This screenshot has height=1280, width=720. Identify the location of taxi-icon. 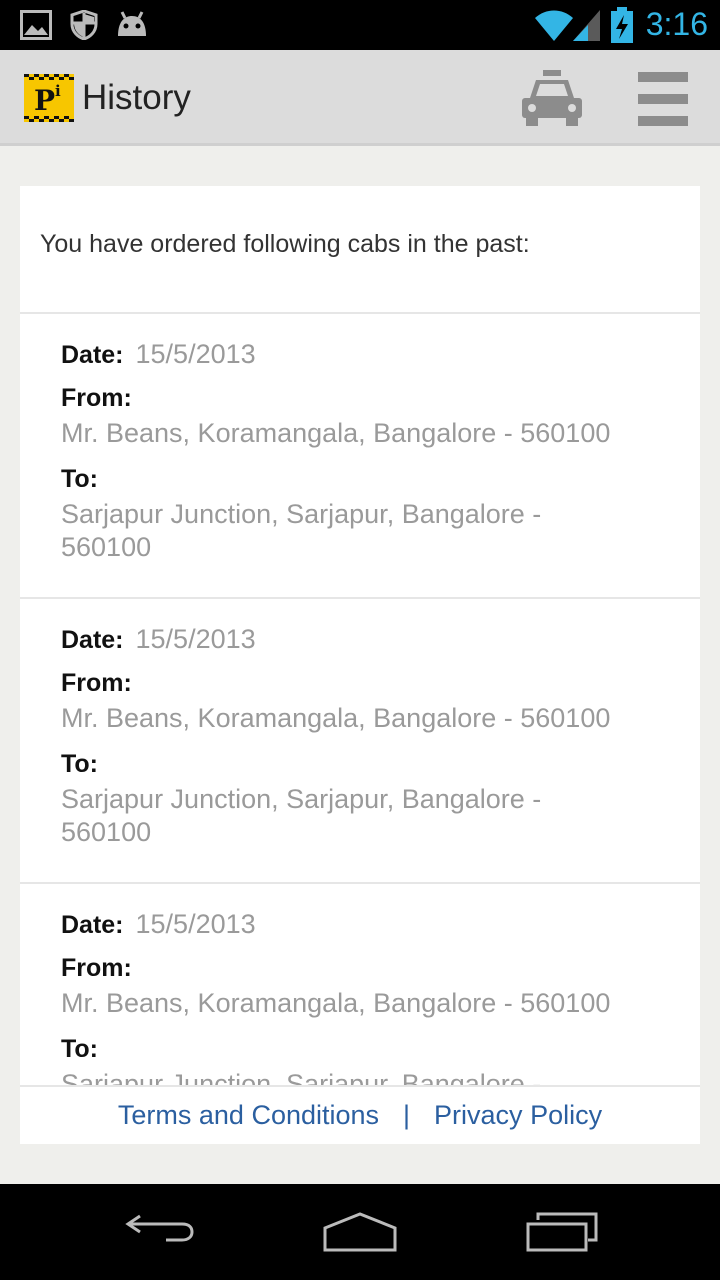
(552, 98).